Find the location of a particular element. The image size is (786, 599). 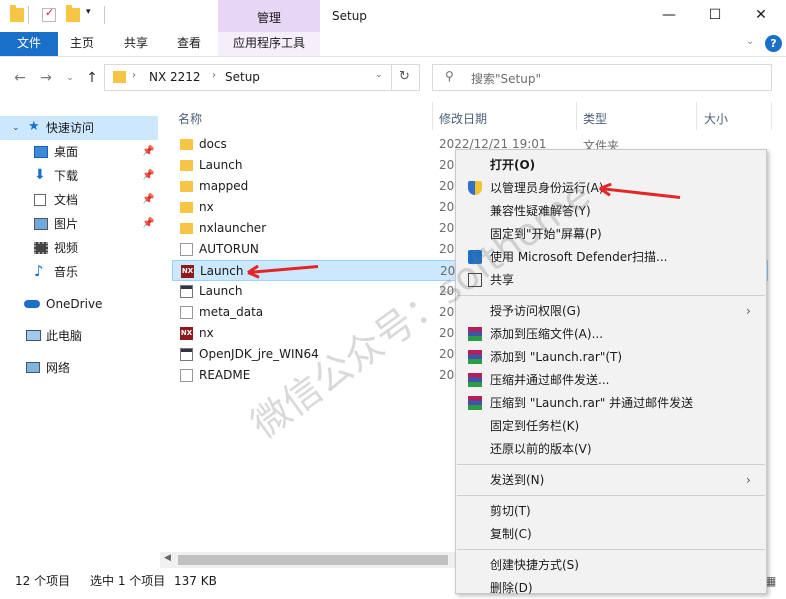

column-header-type: 类型 is located at coordinates (595, 119).